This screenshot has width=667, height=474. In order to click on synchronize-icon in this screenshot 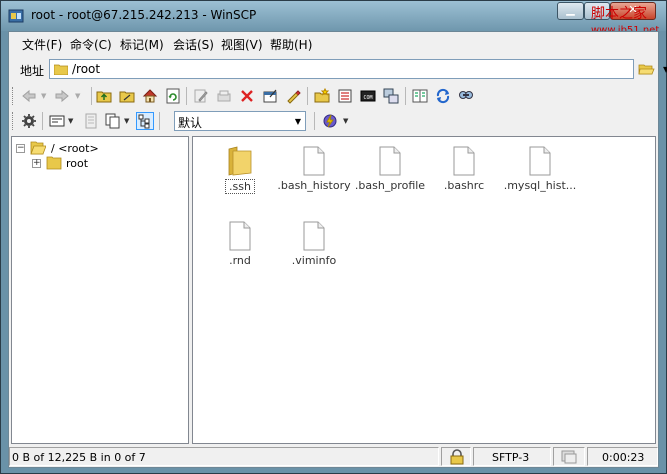, I will do `click(391, 96)`.